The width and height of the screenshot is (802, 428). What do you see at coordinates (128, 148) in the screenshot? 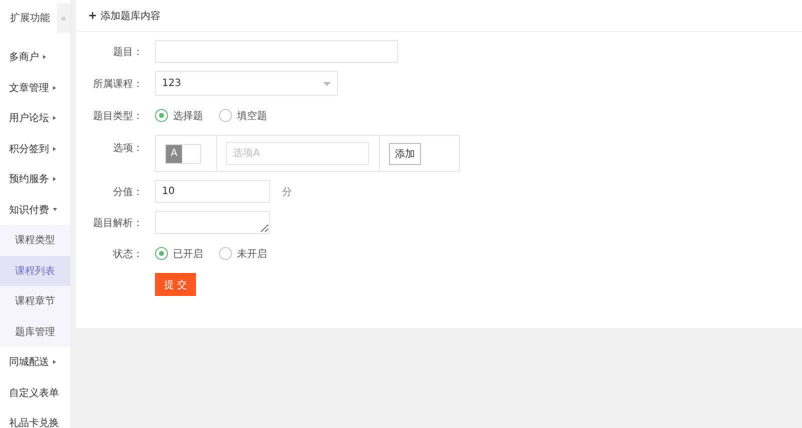
I see `field-label: 选项：` at bounding box center [128, 148].